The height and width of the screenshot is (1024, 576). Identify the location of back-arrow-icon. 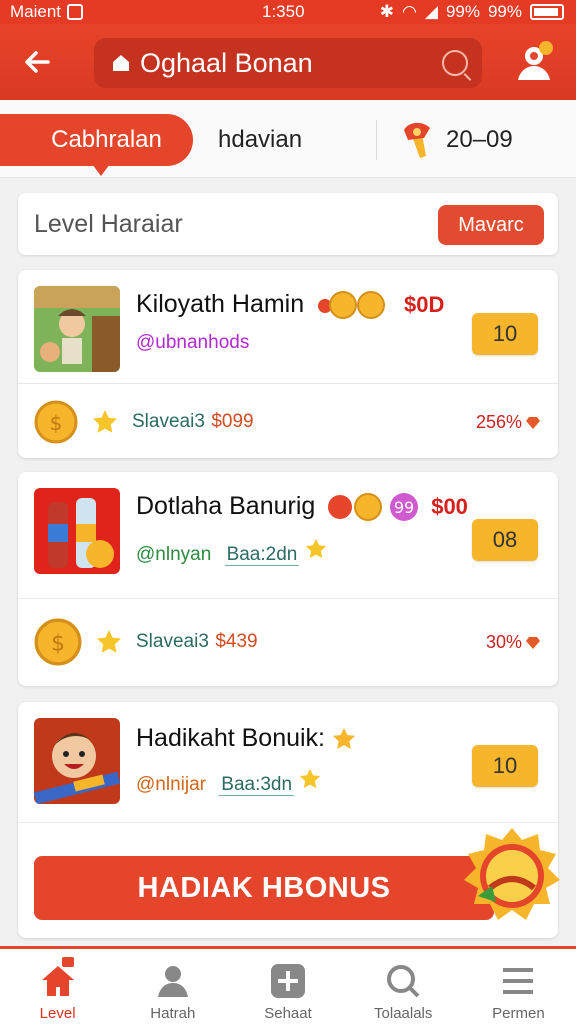
(37, 62).